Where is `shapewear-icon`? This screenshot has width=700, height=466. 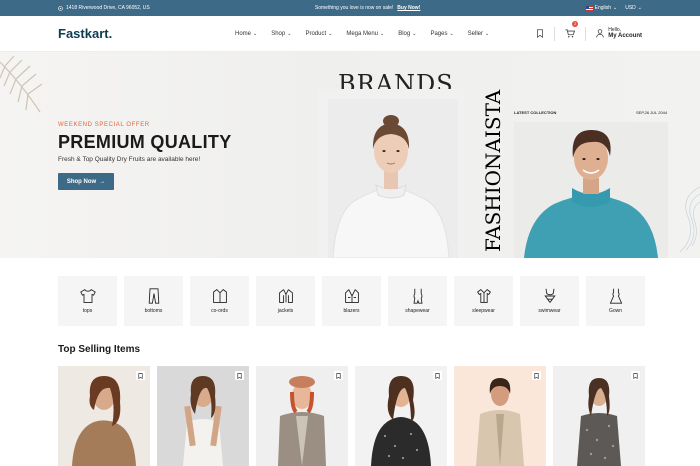 shapewear-icon is located at coordinates (417, 296).